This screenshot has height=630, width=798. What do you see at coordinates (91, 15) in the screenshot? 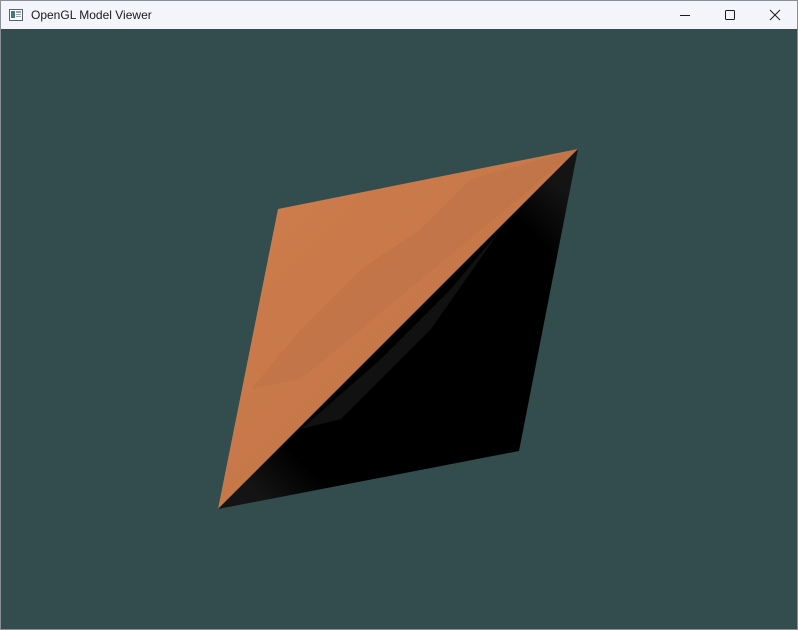
I see `window-title: OpenGL Model Viewer` at bounding box center [91, 15].